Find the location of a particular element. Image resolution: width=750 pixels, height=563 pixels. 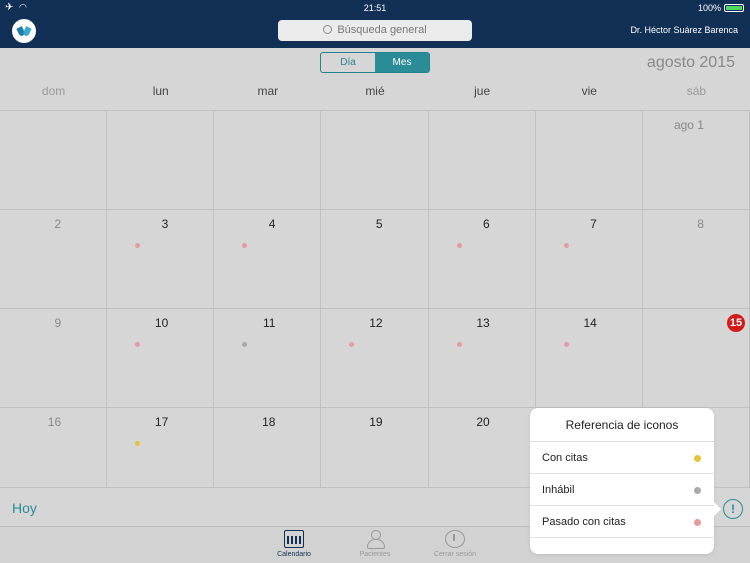

calendar-day-cell: 9 is located at coordinates (54, 358).